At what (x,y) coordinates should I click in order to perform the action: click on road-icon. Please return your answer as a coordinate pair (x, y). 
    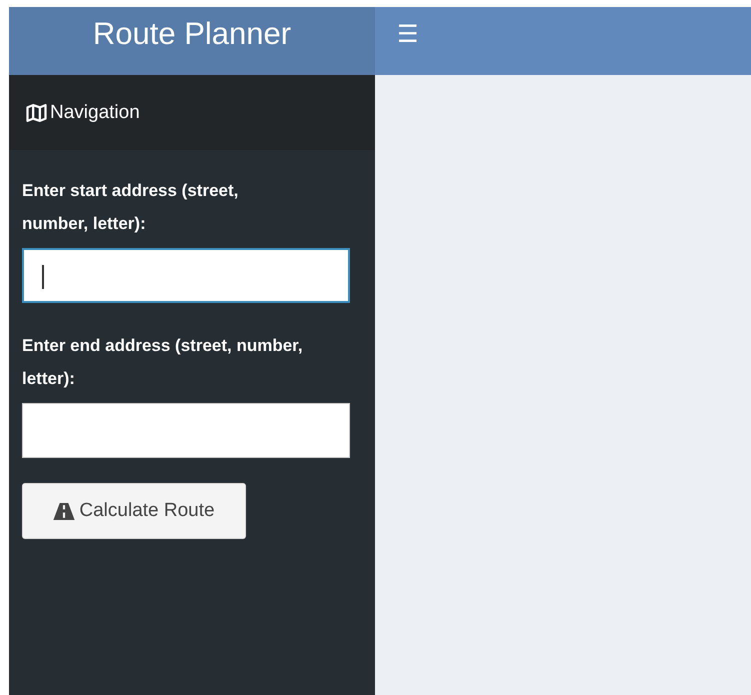
    Looking at the image, I should click on (64, 511).